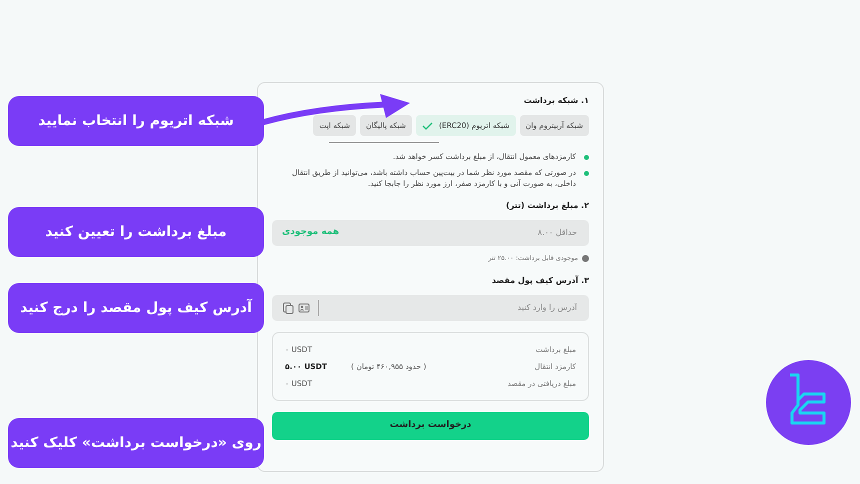 This screenshot has height=484, width=860. What do you see at coordinates (585, 258) in the screenshot?
I see `info-icon` at bounding box center [585, 258].